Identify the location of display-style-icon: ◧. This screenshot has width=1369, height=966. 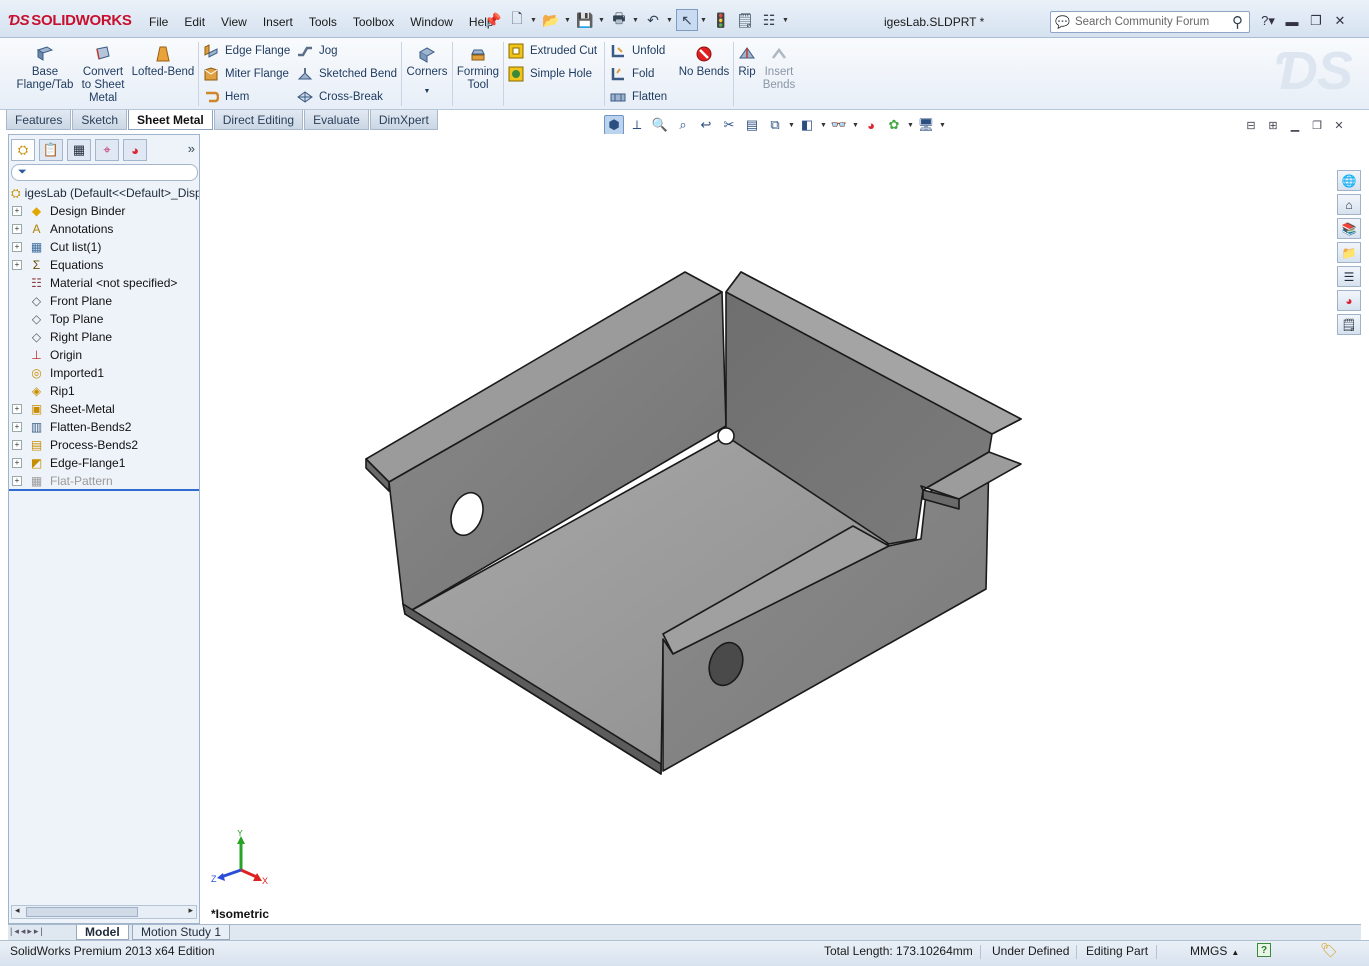
(807, 125).